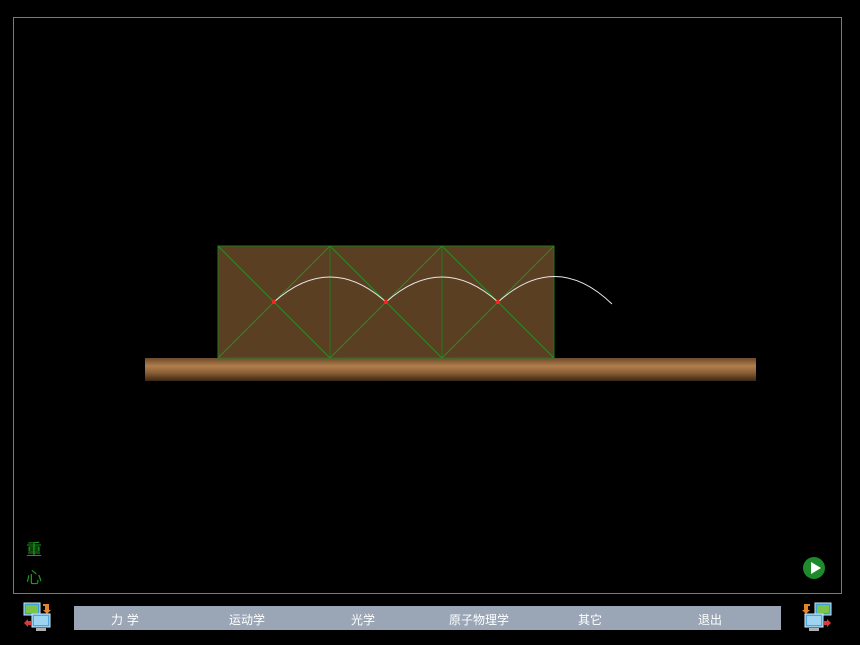  I want to click on play-icon, so click(814, 568).